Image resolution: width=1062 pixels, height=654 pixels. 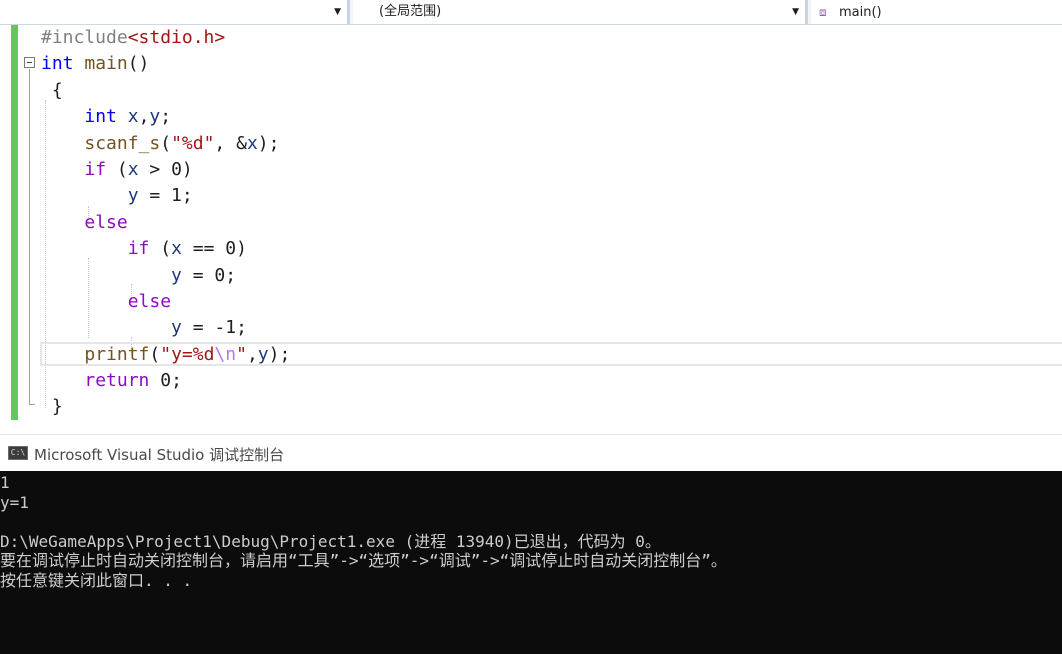 What do you see at coordinates (410, 11) in the screenshot?
I see `scope-dropdown-label: (全局范围)` at bounding box center [410, 11].